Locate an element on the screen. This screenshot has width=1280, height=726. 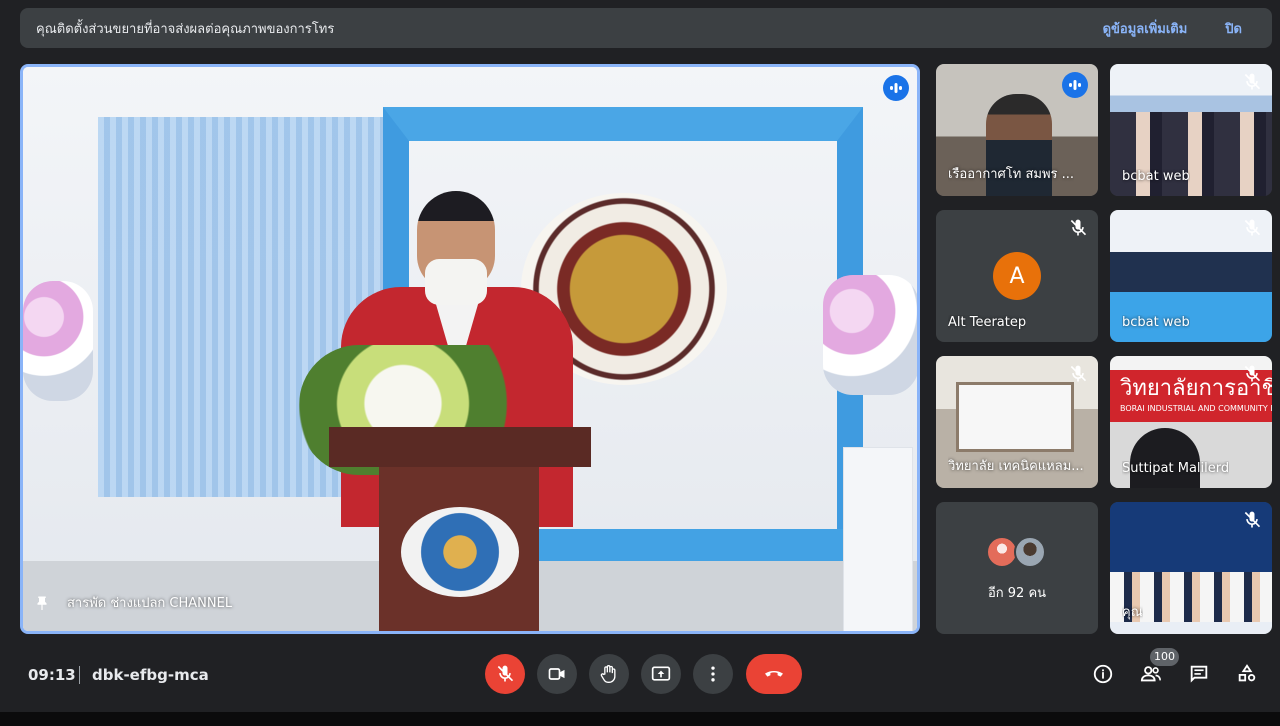
podium is located at coordinates (460, 529).